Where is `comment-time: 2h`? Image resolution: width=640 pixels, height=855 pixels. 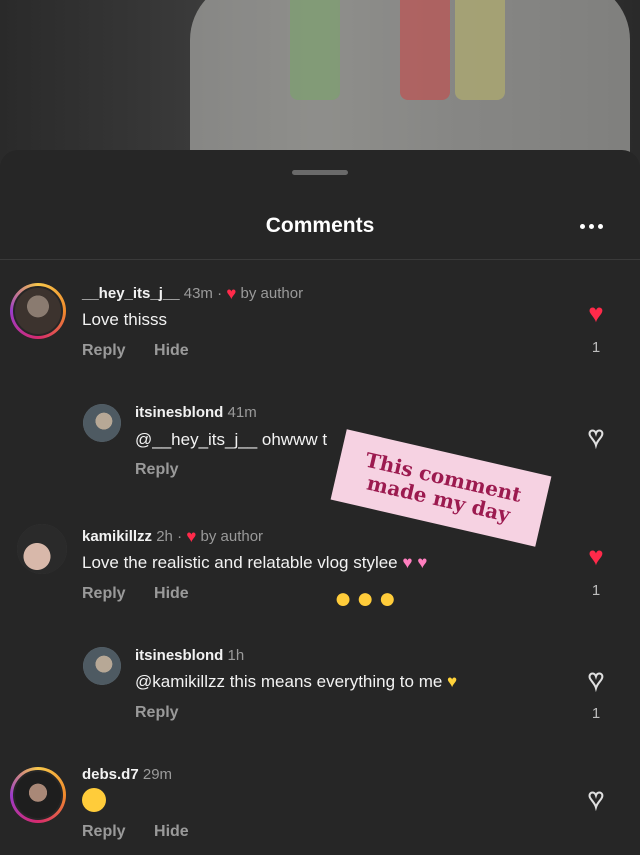
comment-time: 2h is located at coordinates (164, 536).